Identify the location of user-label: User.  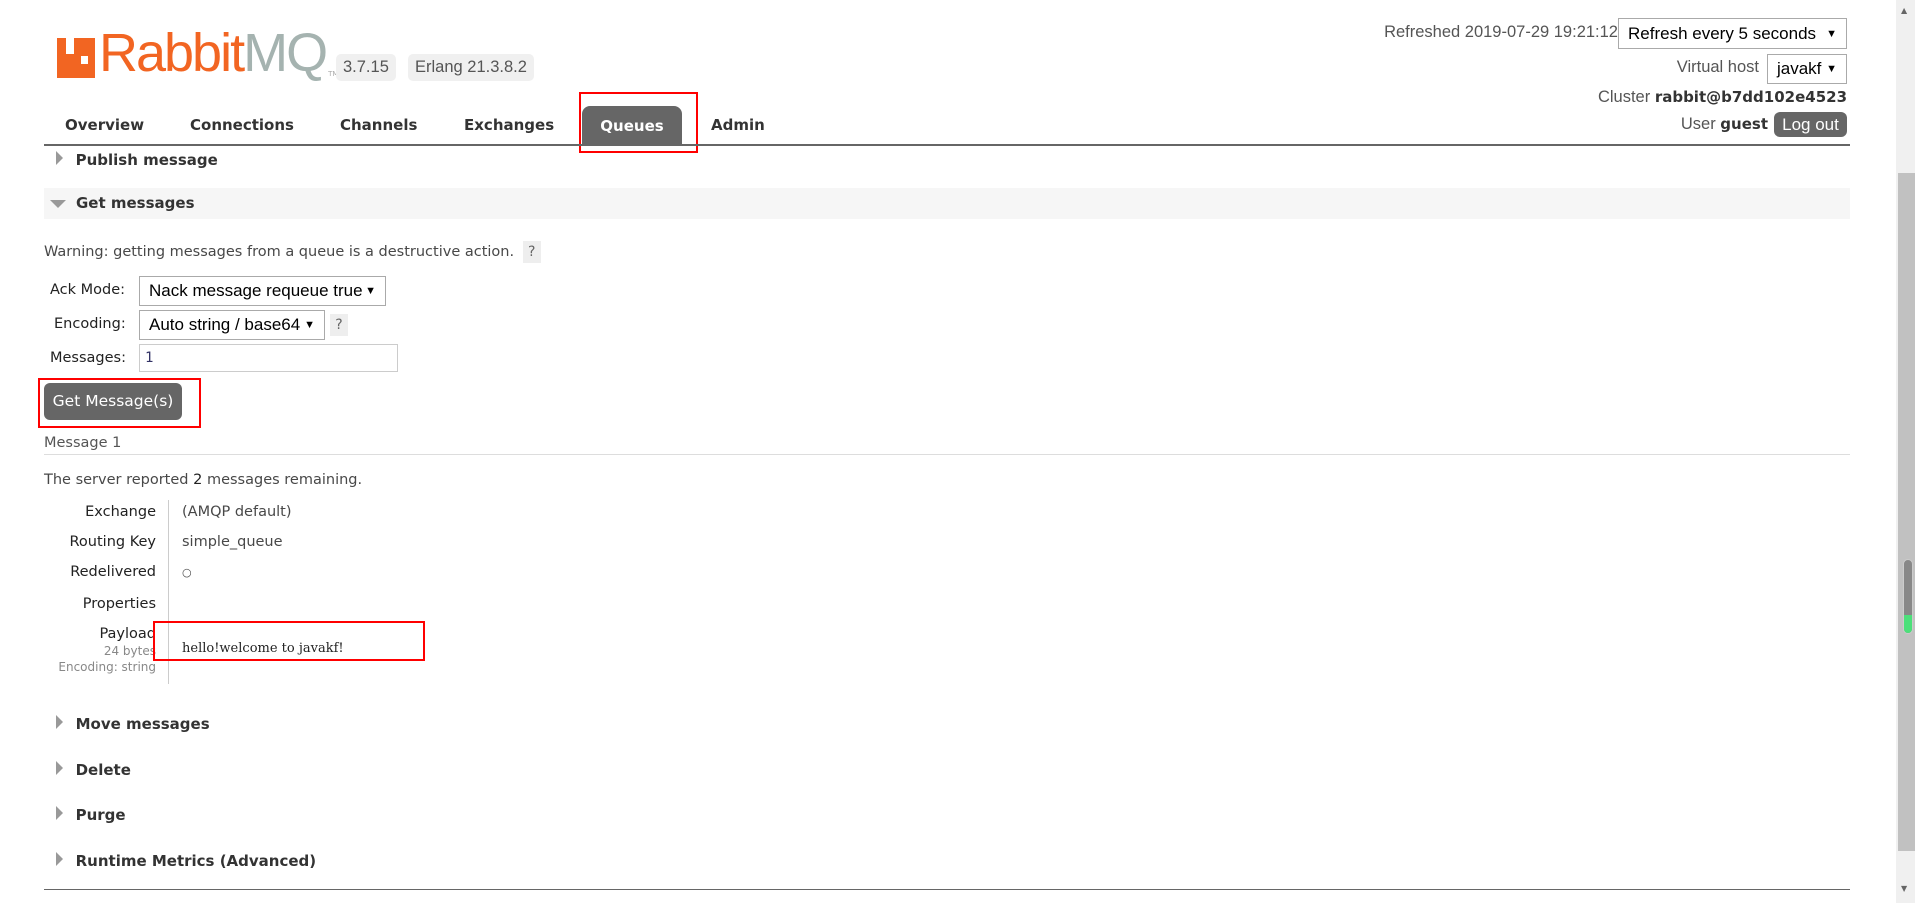
(1698, 124).